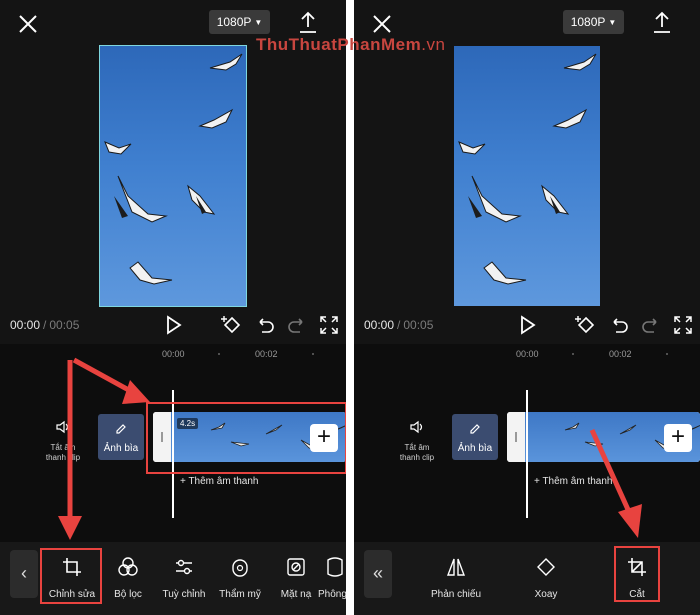 The height and width of the screenshot is (615, 700). What do you see at coordinates (240, 568) in the screenshot?
I see `face-icon` at bounding box center [240, 568].